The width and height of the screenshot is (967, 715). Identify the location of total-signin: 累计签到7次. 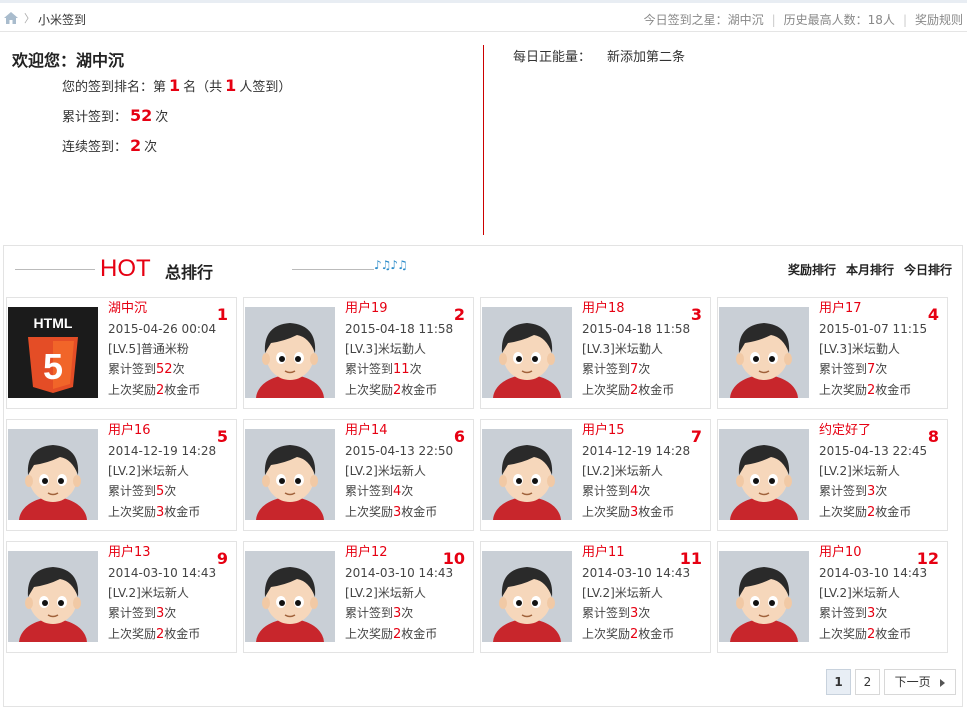
(636, 369).